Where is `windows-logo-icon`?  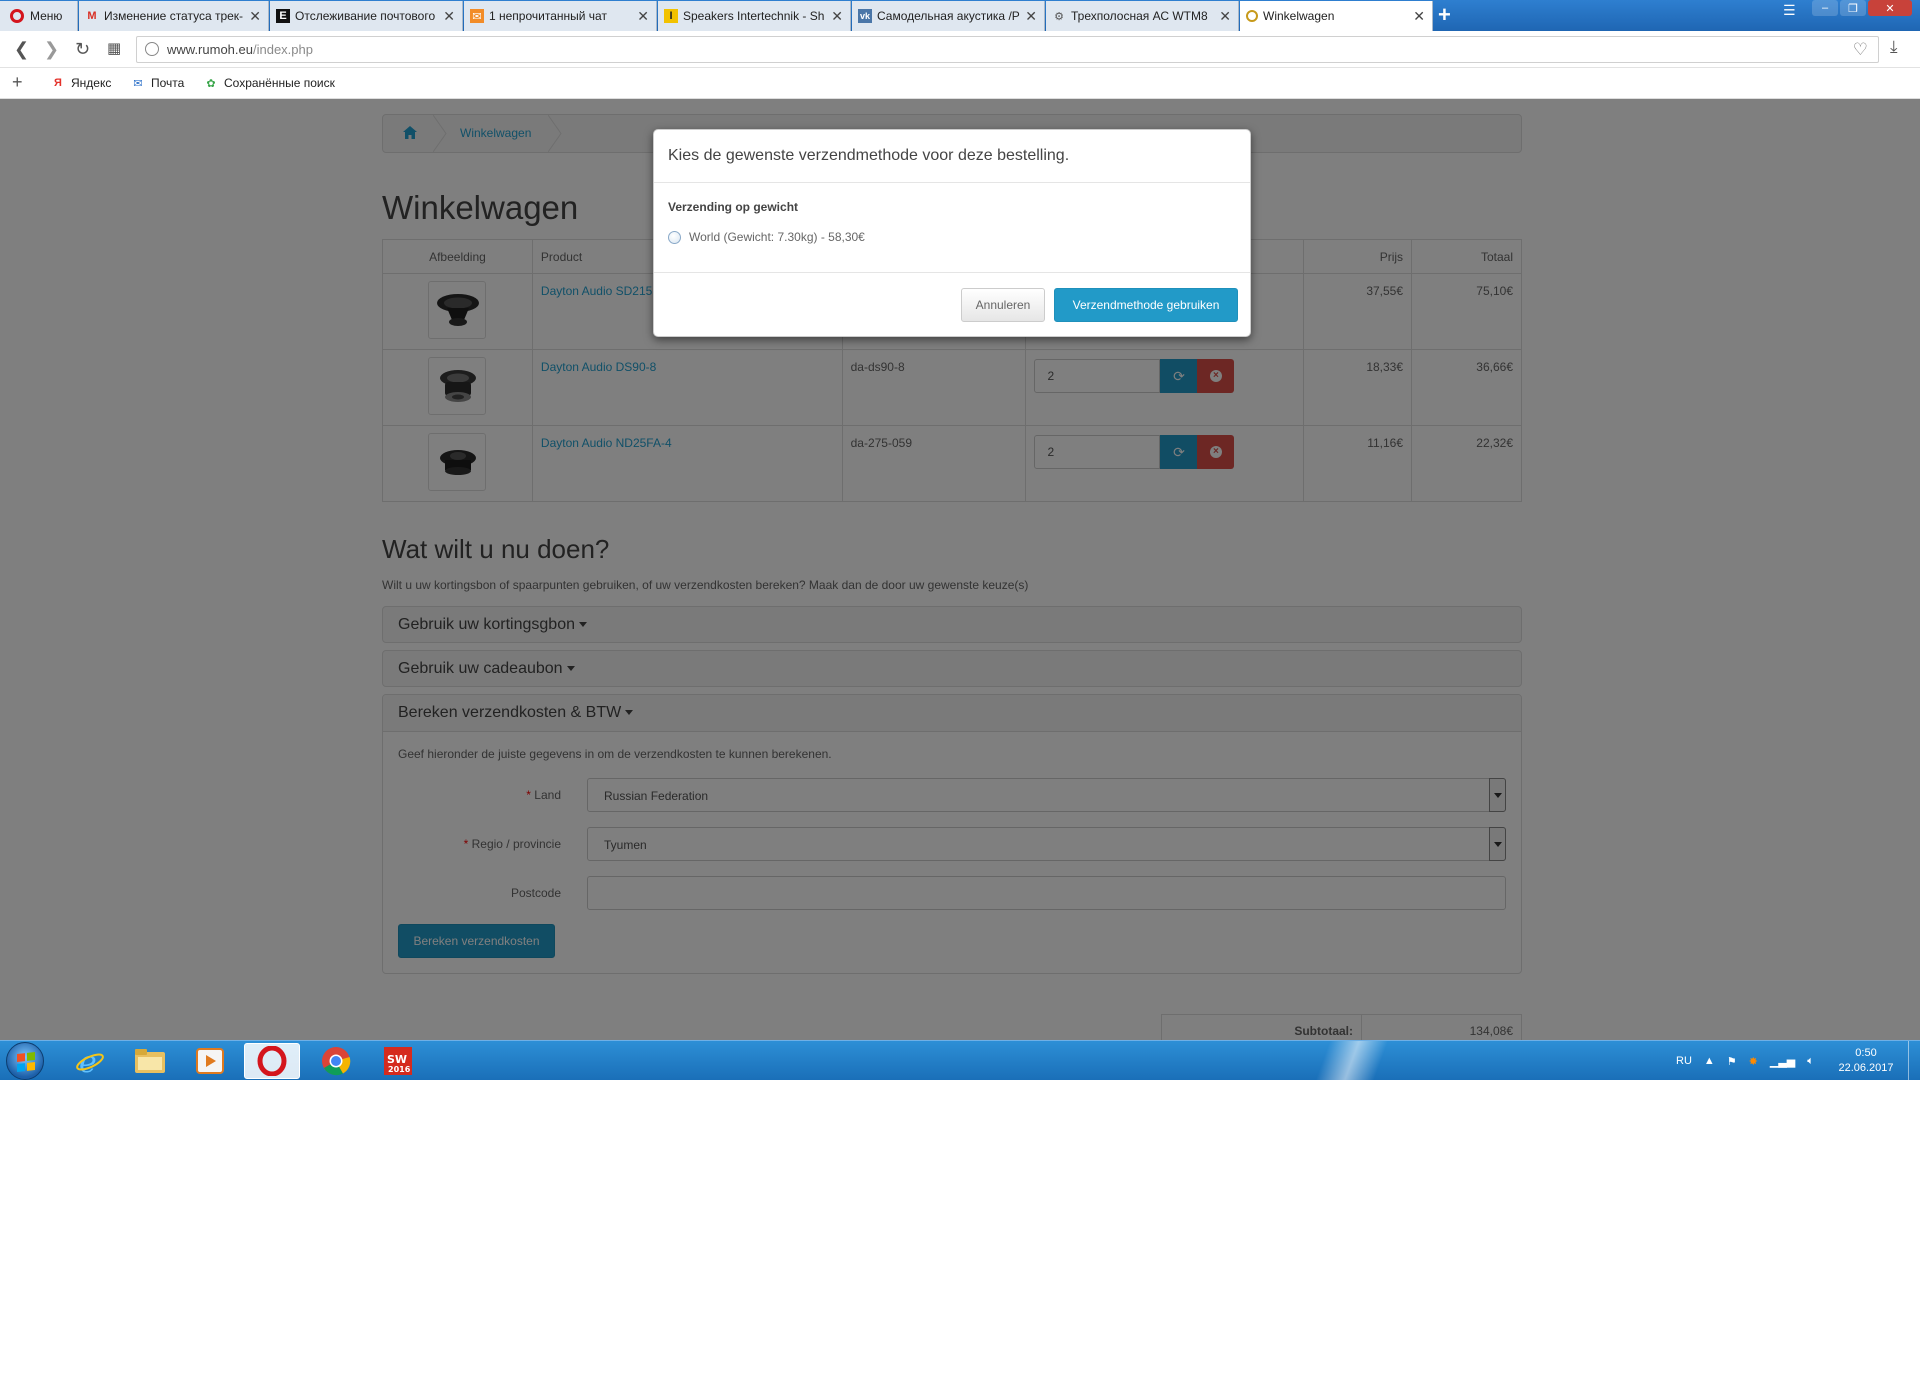 windows-logo-icon is located at coordinates (26, 1062).